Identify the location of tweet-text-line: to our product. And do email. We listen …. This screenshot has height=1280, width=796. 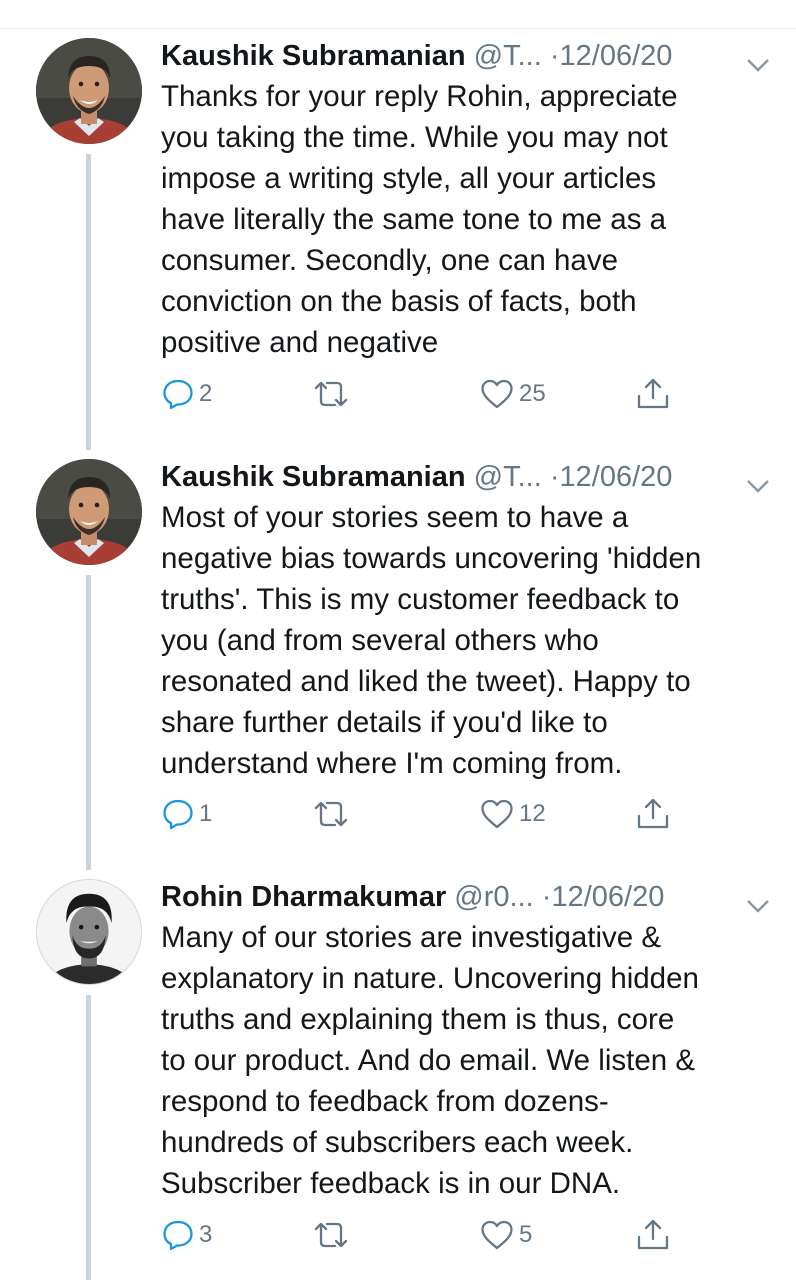
(428, 1060).